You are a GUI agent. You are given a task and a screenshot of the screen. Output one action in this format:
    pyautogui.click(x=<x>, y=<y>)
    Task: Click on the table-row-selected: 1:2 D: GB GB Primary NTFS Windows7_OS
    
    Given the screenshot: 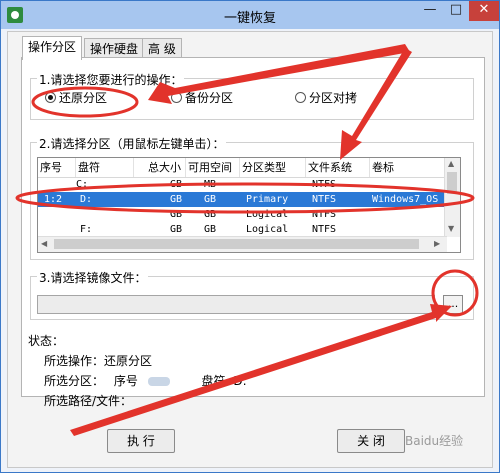 What is the action you would take?
    pyautogui.click(x=249, y=199)
    